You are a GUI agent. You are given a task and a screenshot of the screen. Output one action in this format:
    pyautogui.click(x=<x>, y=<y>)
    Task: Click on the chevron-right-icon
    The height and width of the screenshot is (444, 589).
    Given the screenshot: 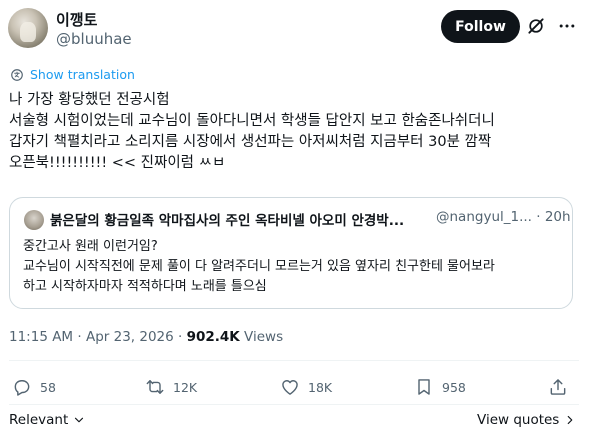 What is the action you would take?
    pyautogui.click(x=570, y=420)
    